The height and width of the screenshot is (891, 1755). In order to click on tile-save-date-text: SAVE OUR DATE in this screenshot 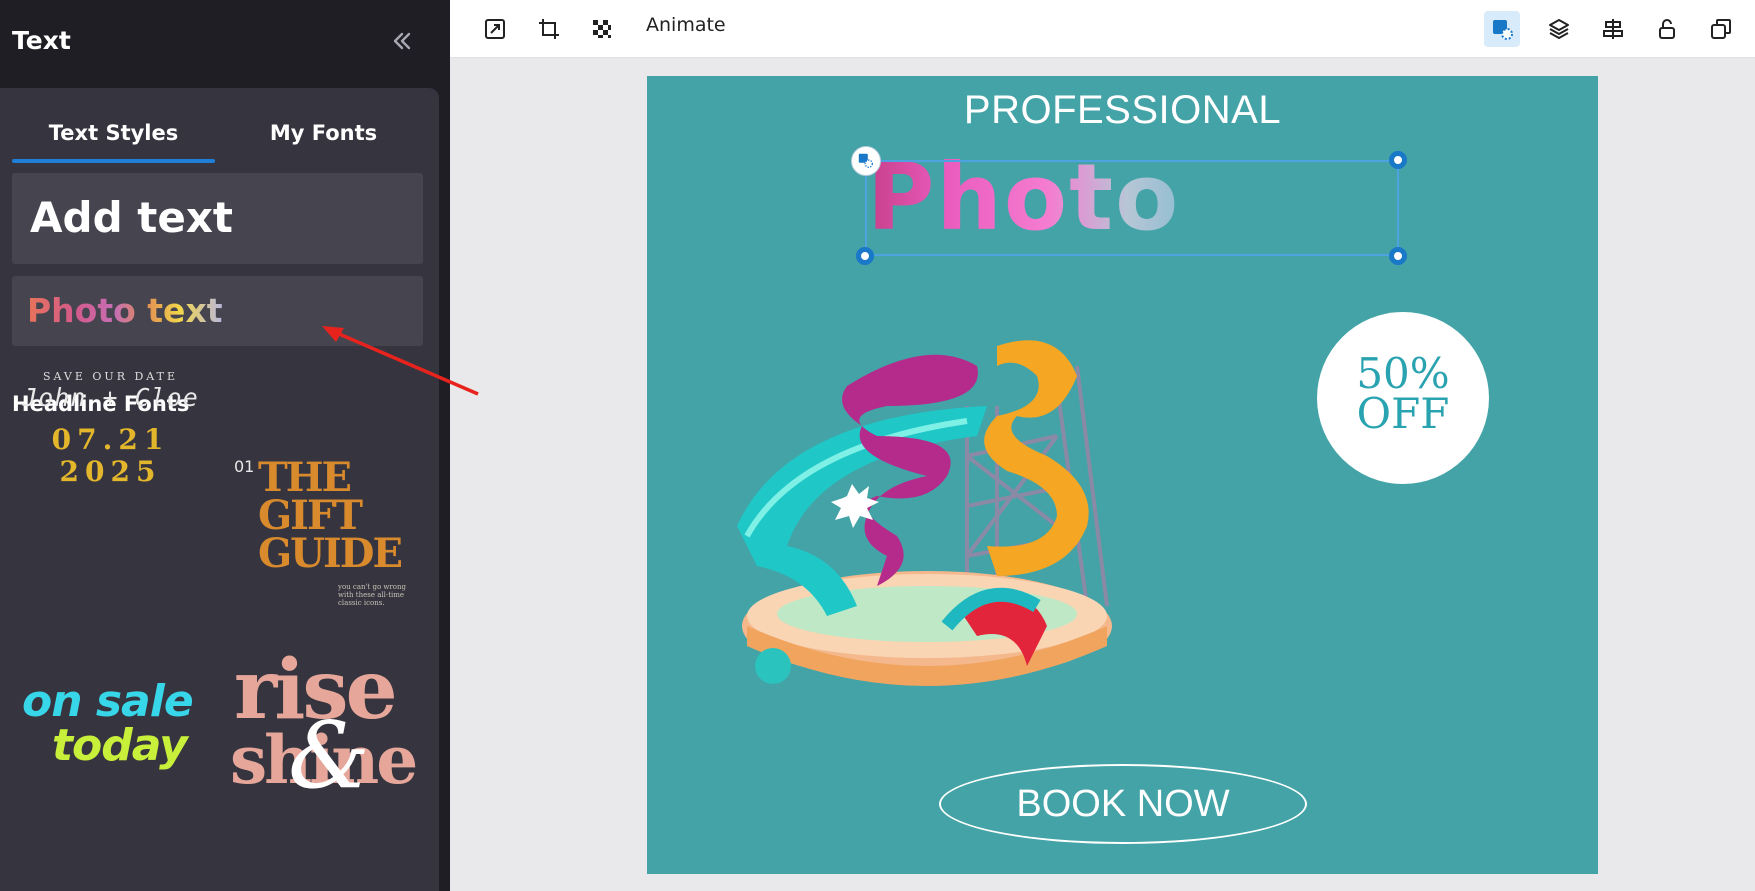, I will do `click(110, 376)`.